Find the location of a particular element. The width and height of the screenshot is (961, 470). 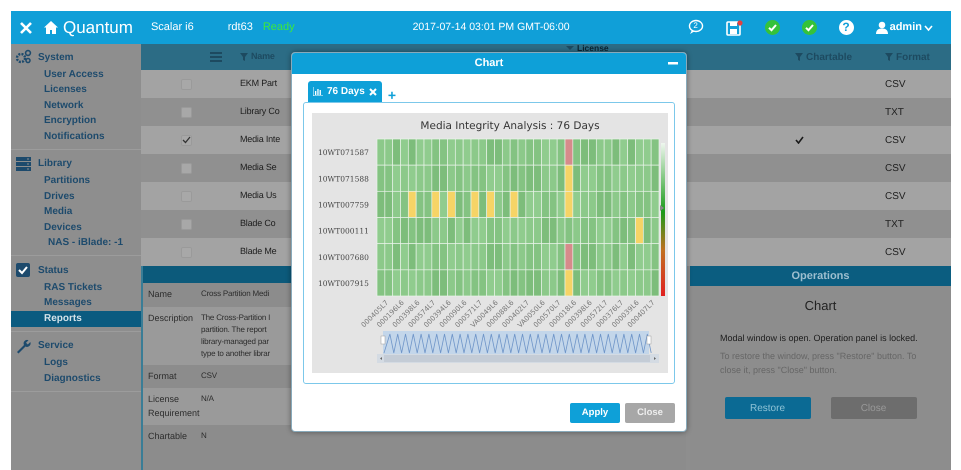

table-cell: Blade Co is located at coordinates (258, 223).